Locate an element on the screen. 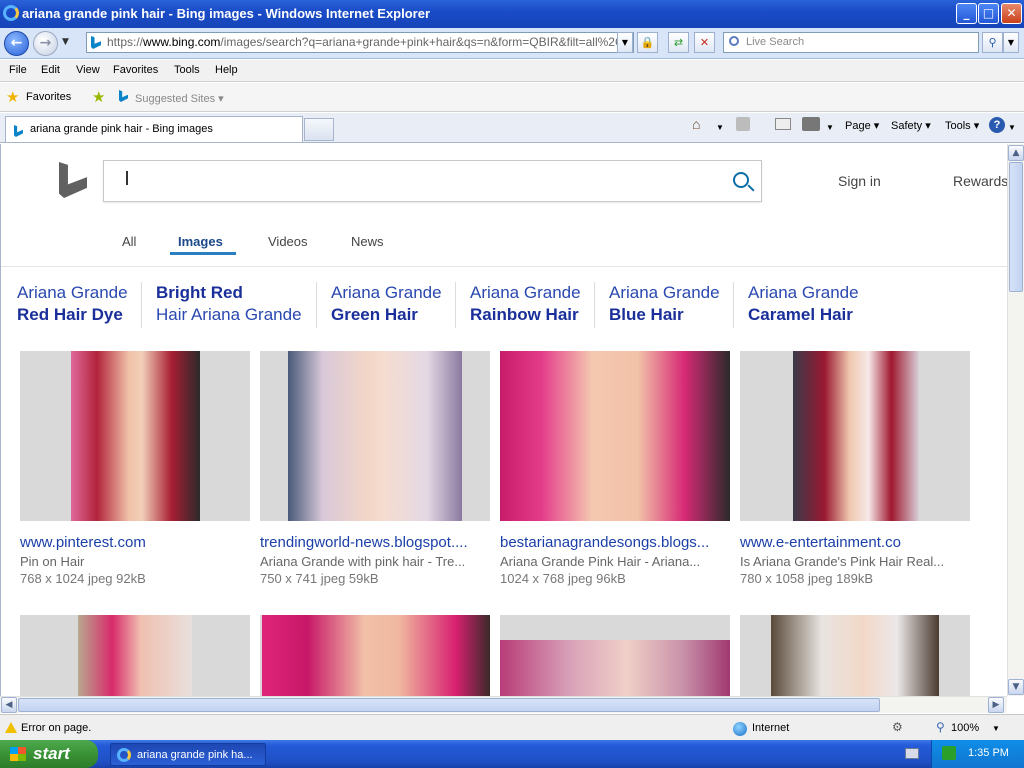  forward-button: → is located at coordinates (45, 43).